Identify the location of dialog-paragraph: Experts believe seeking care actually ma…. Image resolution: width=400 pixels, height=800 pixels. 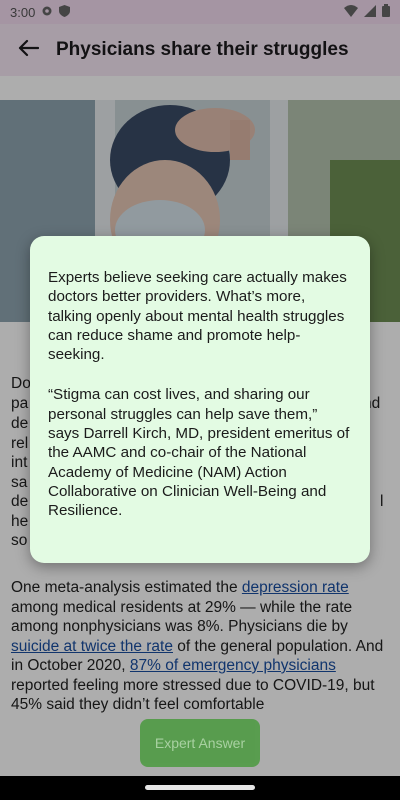
(197, 316).